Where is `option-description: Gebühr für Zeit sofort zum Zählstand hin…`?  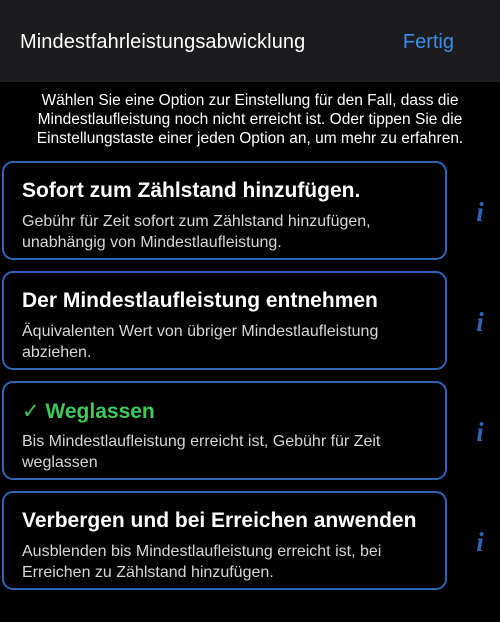 option-description: Gebühr für Zeit sofort zum Zählstand hin… is located at coordinates (196, 232).